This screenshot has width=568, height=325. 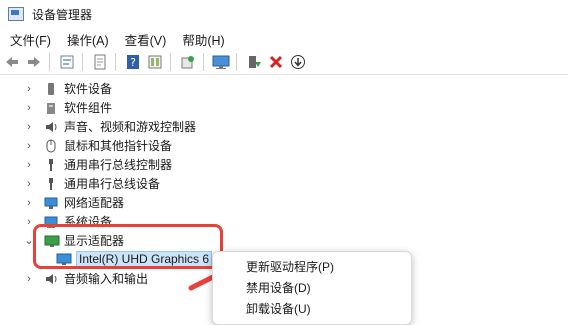 I want to click on tree-node-label: 音频输入和输出, so click(x=106, y=279).